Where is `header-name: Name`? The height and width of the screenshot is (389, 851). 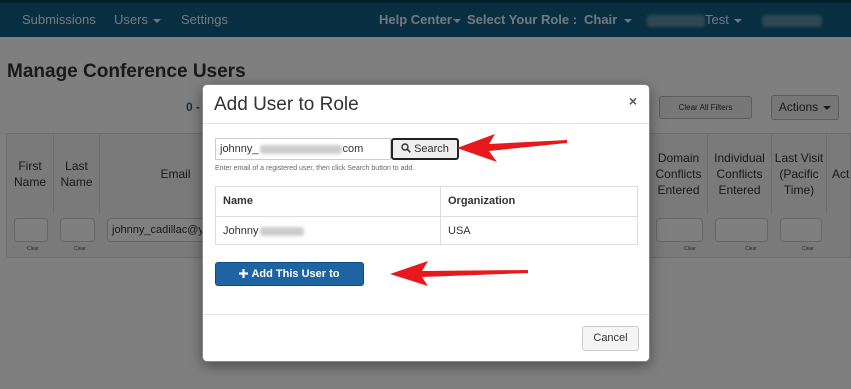 header-name: Name is located at coordinates (328, 201).